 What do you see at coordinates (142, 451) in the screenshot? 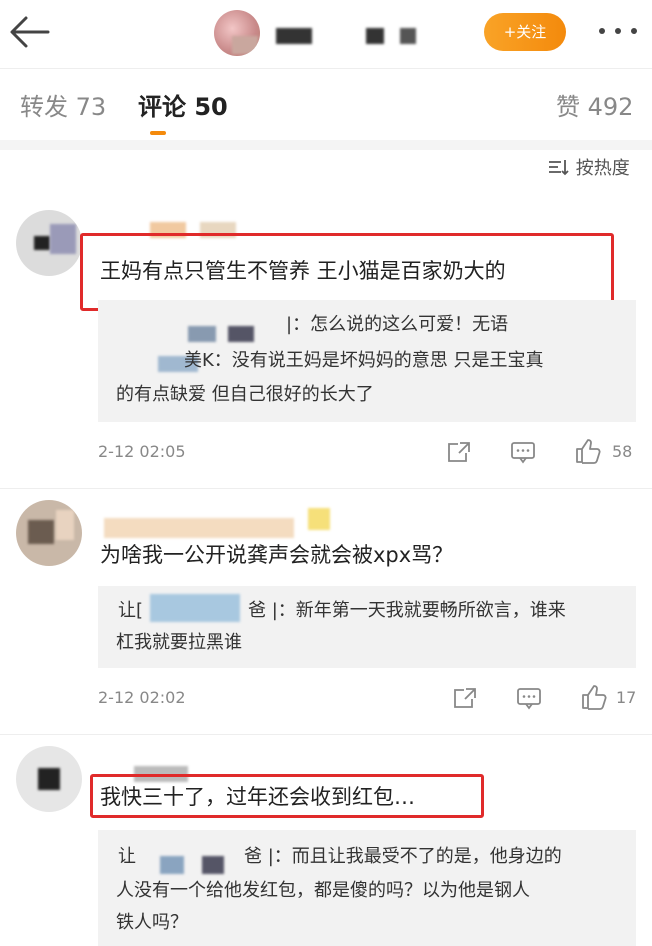
I see `comment-time: 2-12 02:05` at bounding box center [142, 451].